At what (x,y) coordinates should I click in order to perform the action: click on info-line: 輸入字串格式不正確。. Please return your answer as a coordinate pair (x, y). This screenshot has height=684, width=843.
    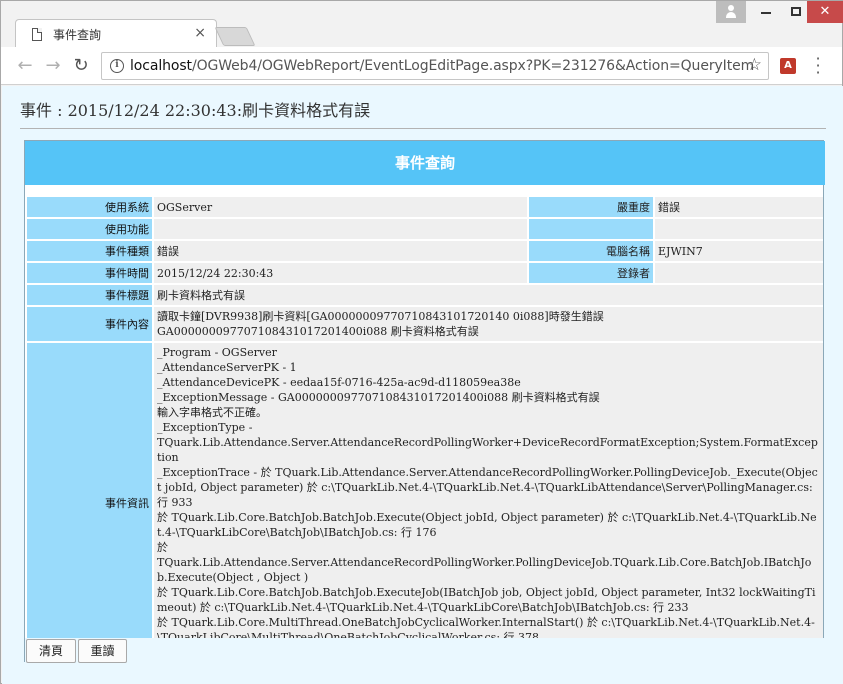
    Looking at the image, I should click on (212, 412).